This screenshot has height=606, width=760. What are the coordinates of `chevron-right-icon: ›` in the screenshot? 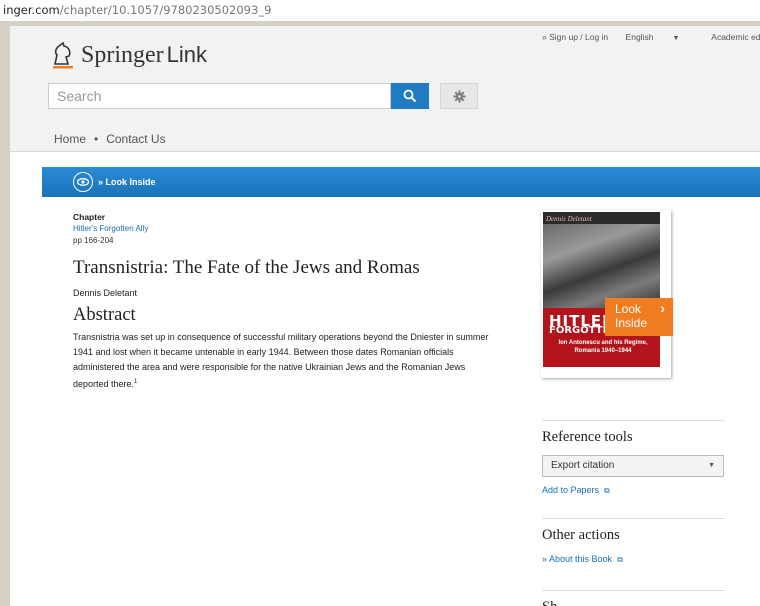 It's located at (662, 308).